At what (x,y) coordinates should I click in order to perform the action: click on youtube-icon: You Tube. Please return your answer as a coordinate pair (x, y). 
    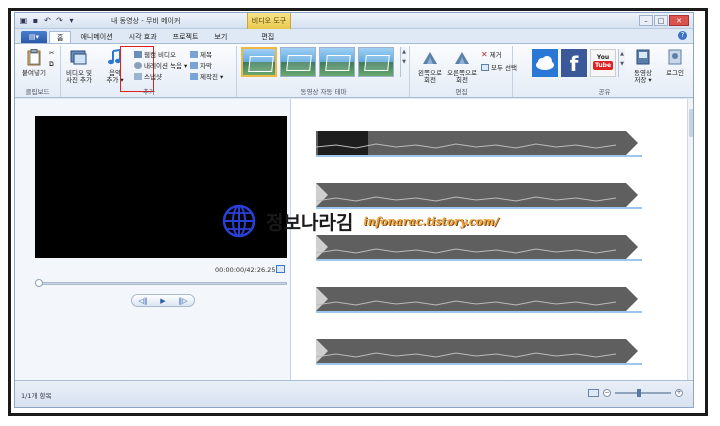
    Looking at the image, I should click on (603, 62).